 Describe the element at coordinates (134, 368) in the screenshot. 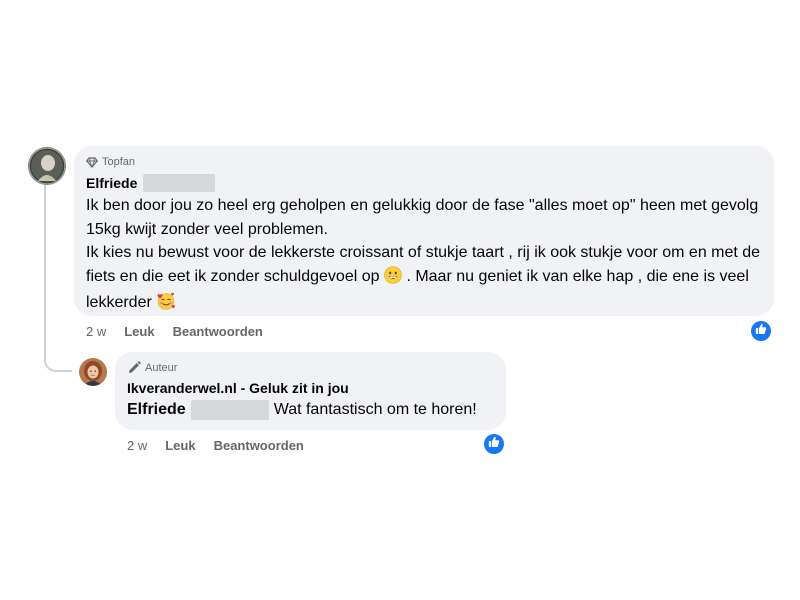

I see `pencil-icon` at that location.